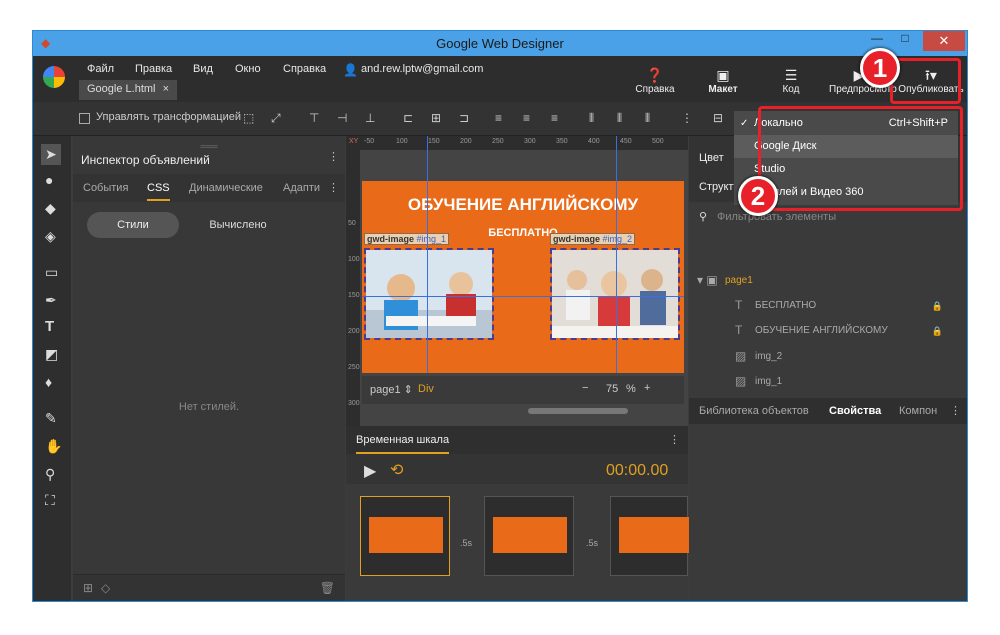 This screenshot has height=635, width=1000. Describe the element at coordinates (426, 389) in the screenshot. I see `element-breadcrumb: Div` at that location.